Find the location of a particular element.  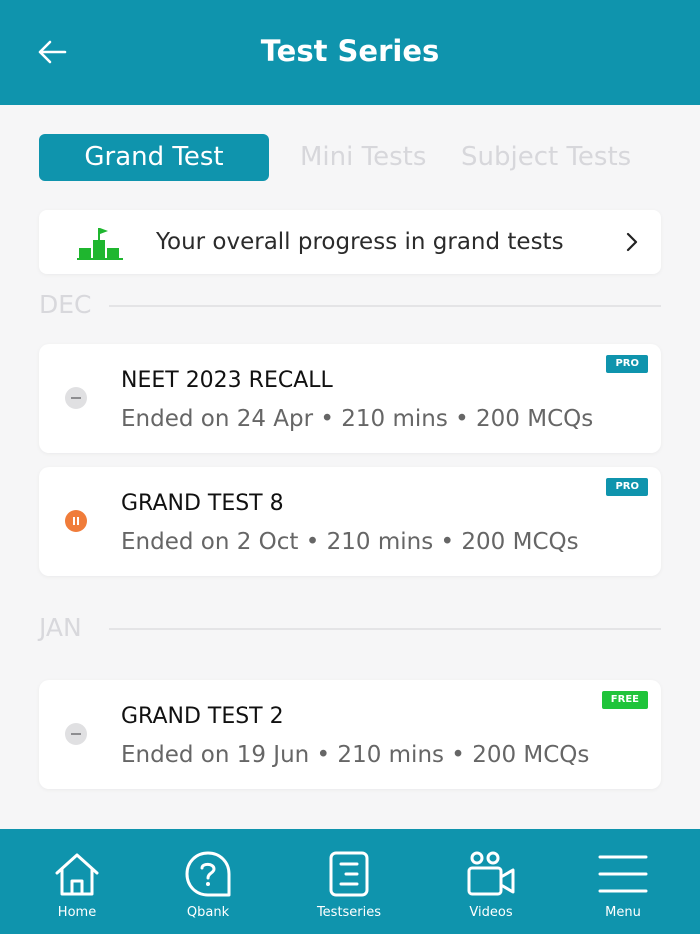

test-name: NEET 2023 RECALL is located at coordinates (227, 380).